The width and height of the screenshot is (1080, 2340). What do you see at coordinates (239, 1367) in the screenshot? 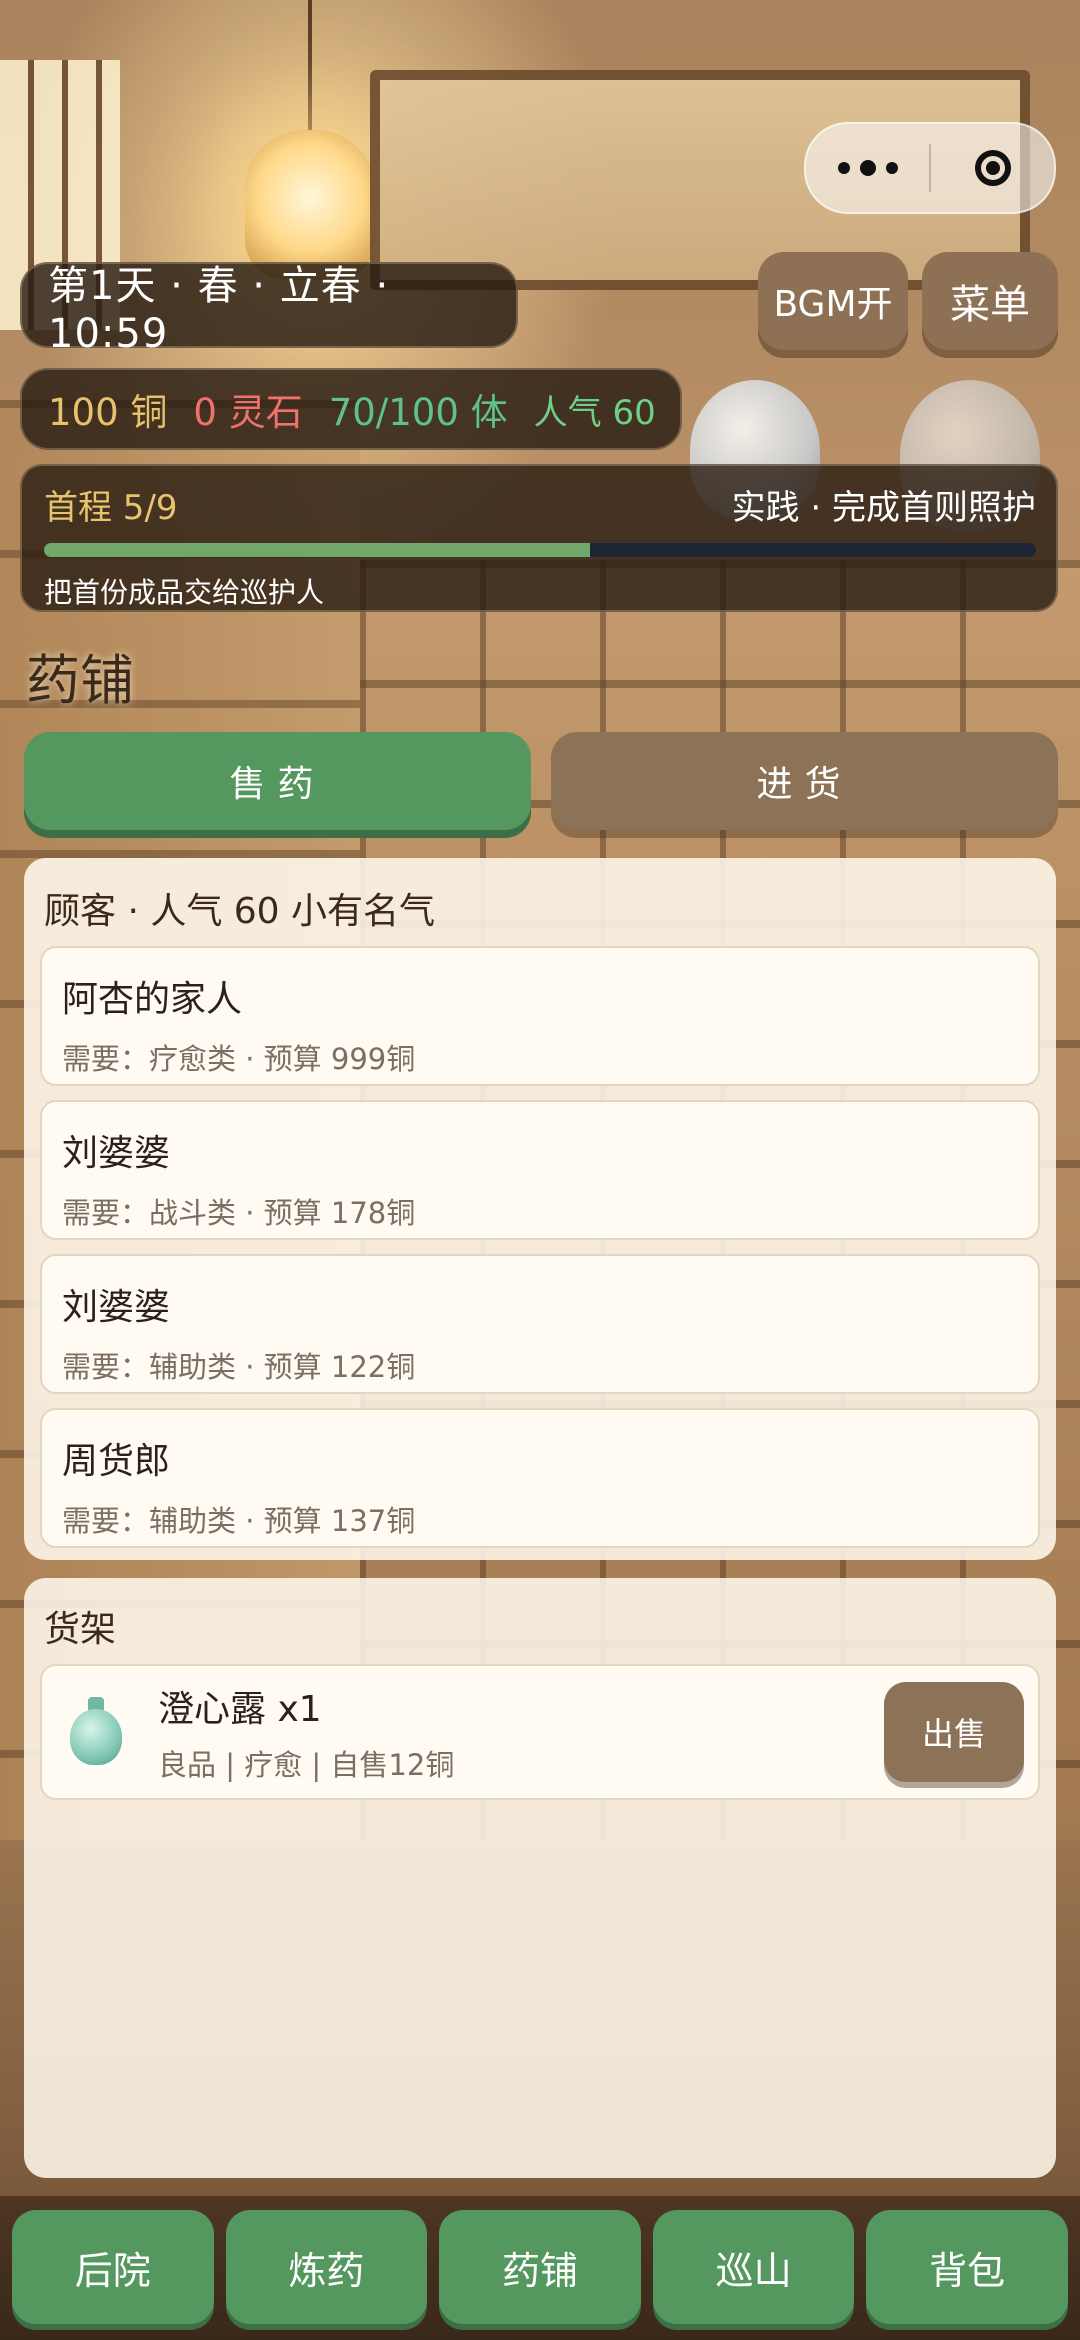
I see `customer-need: 需要：辅助类 · 预算 122铜` at bounding box center [239, 1367].